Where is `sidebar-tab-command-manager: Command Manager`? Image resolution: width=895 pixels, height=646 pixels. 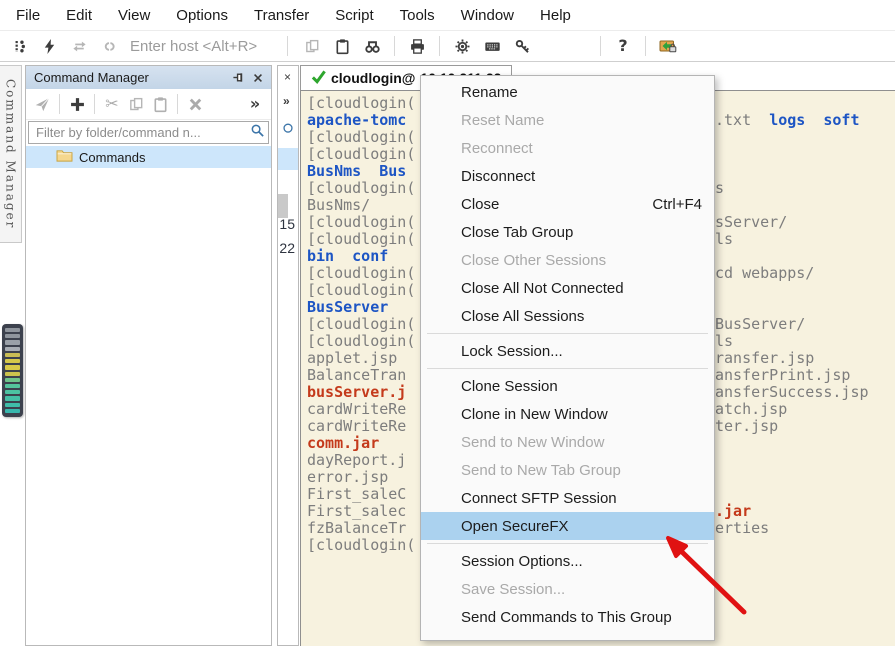 sidebar-tab-command-manager: Command Manager is located at coordinates (11, 154).